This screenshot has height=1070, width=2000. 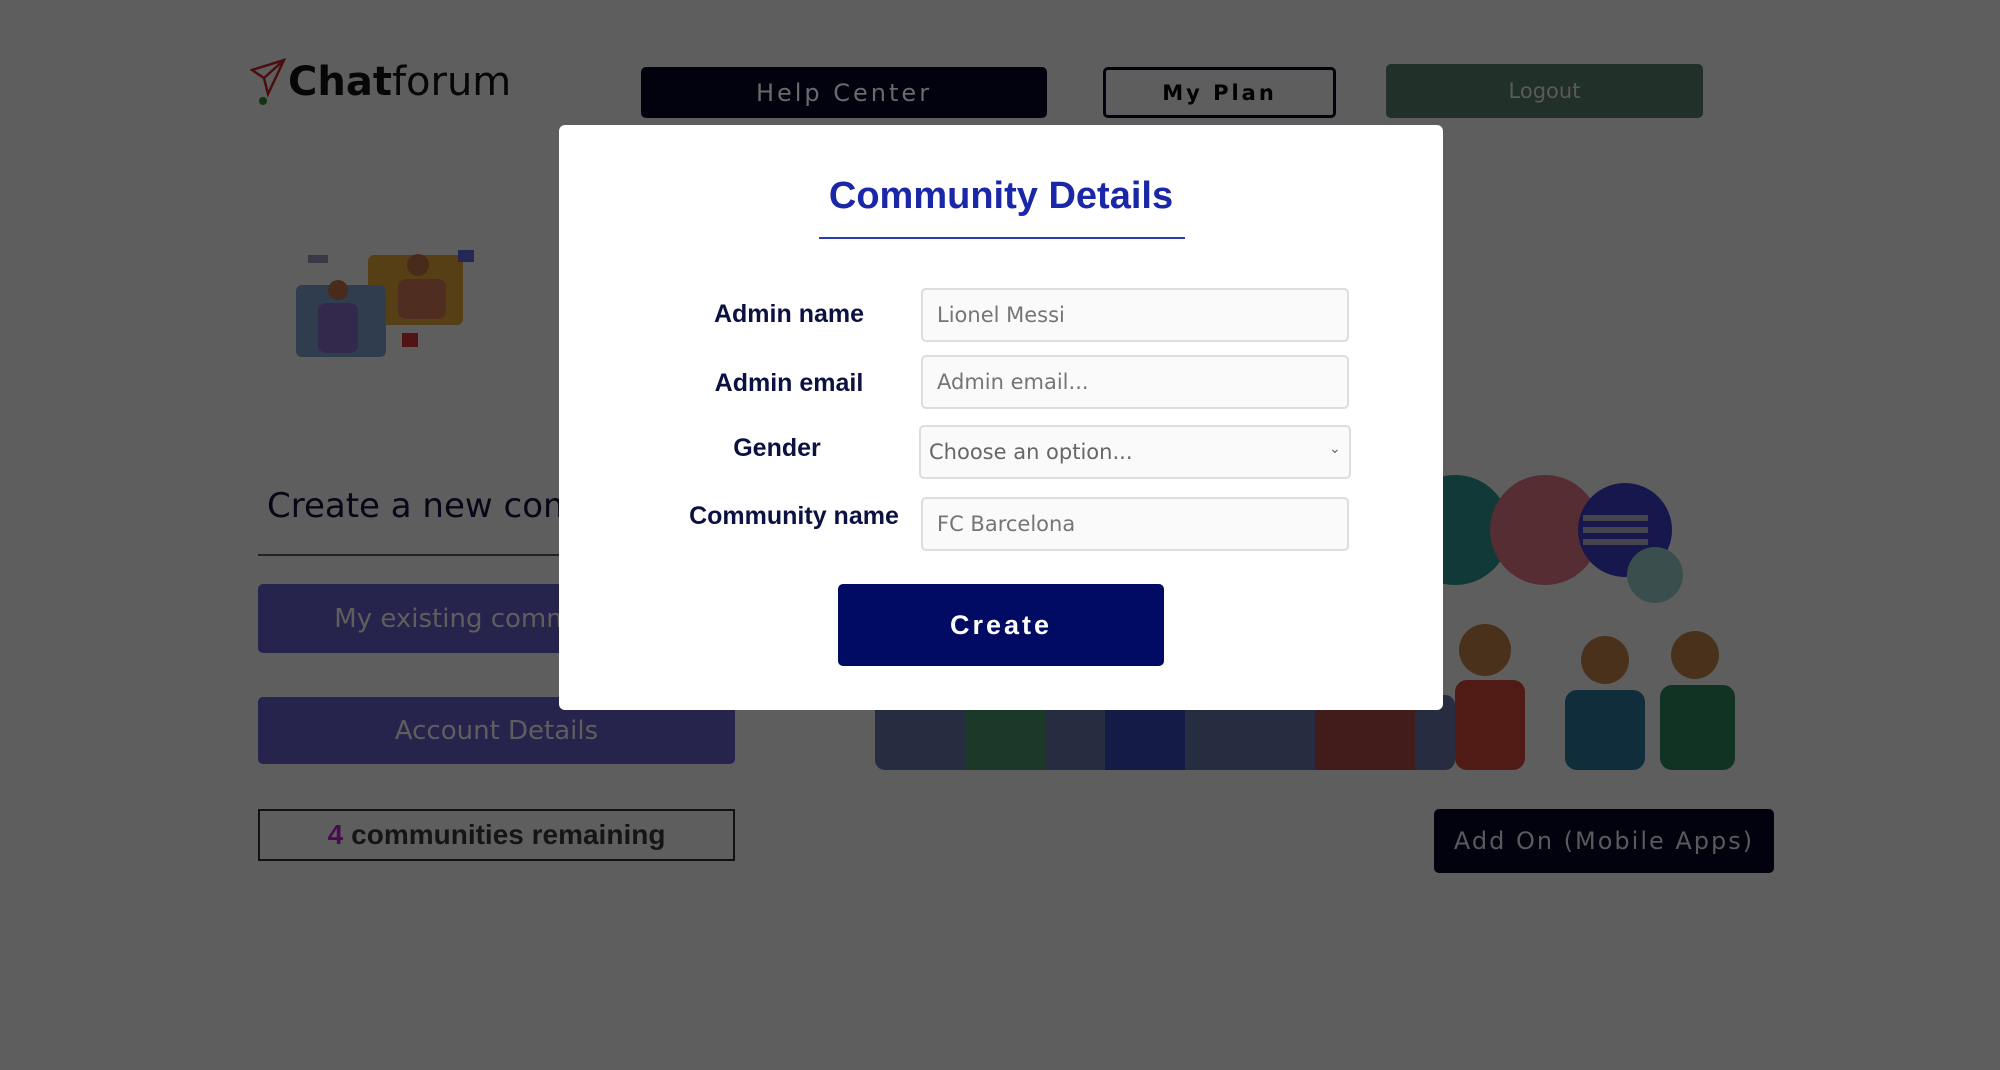 I want to click on gender-label: Gender, so click(x=777, y=448).